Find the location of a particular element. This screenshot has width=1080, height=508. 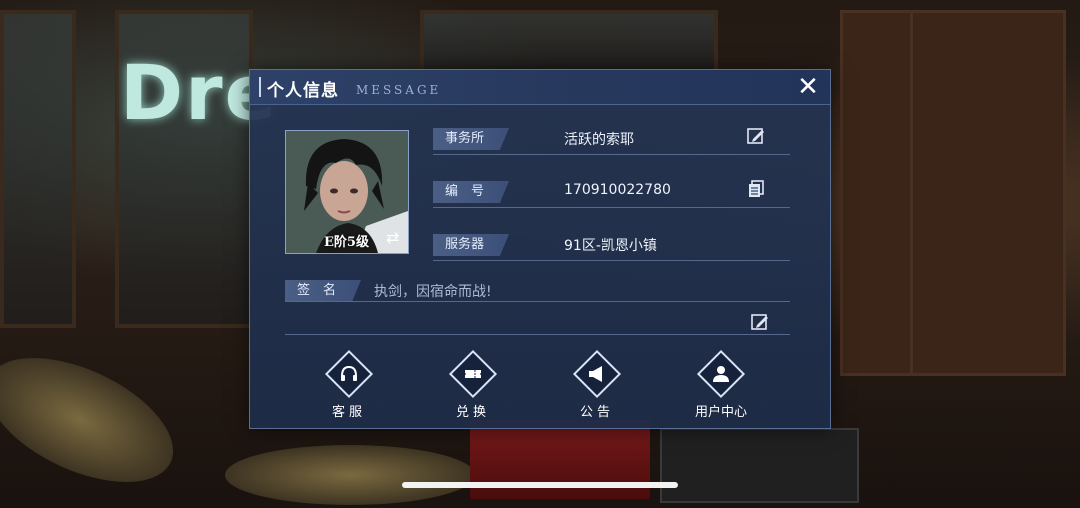

dialog-header: 个人信息 MESSAGE ✕ is located at coordinates (540, 87).